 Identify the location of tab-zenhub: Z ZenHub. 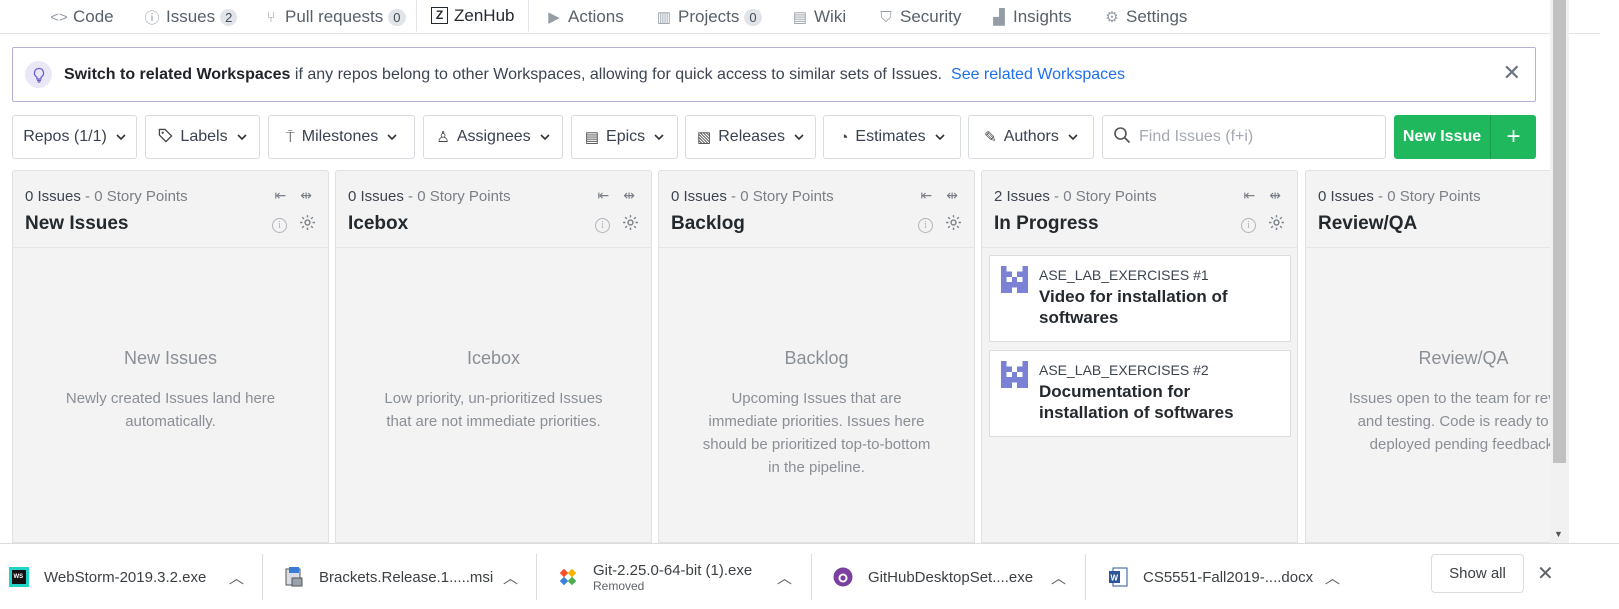
(473, 16).